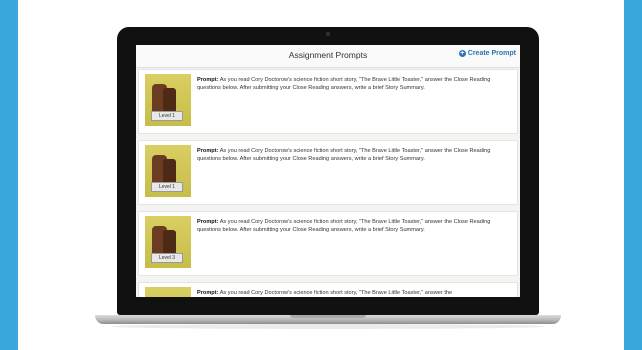 This screenshot has height=350, width=642. I want to click on camera-icon, so click(328, 34).